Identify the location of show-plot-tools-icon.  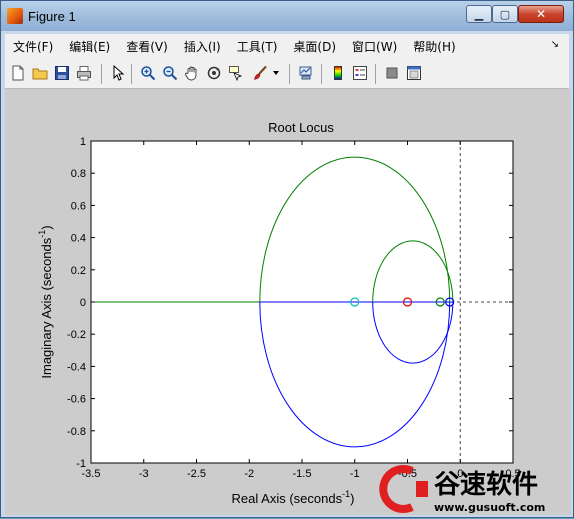
(414, 73).